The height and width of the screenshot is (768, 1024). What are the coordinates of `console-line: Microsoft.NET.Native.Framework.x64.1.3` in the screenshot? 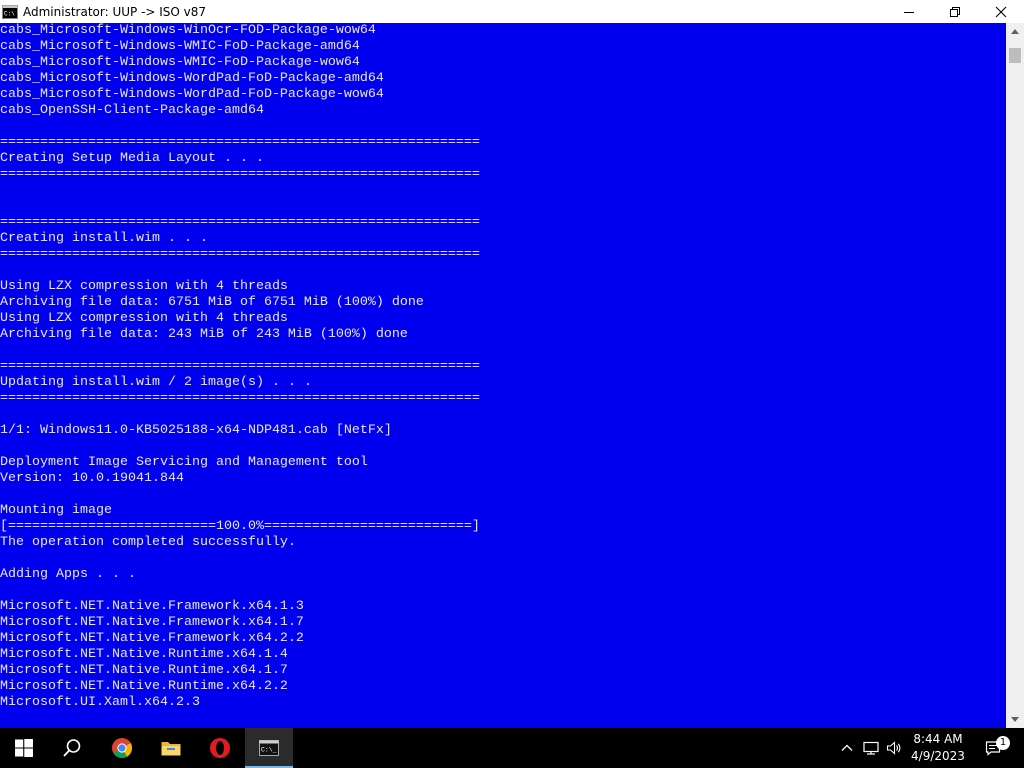 It's located at (152, 606).